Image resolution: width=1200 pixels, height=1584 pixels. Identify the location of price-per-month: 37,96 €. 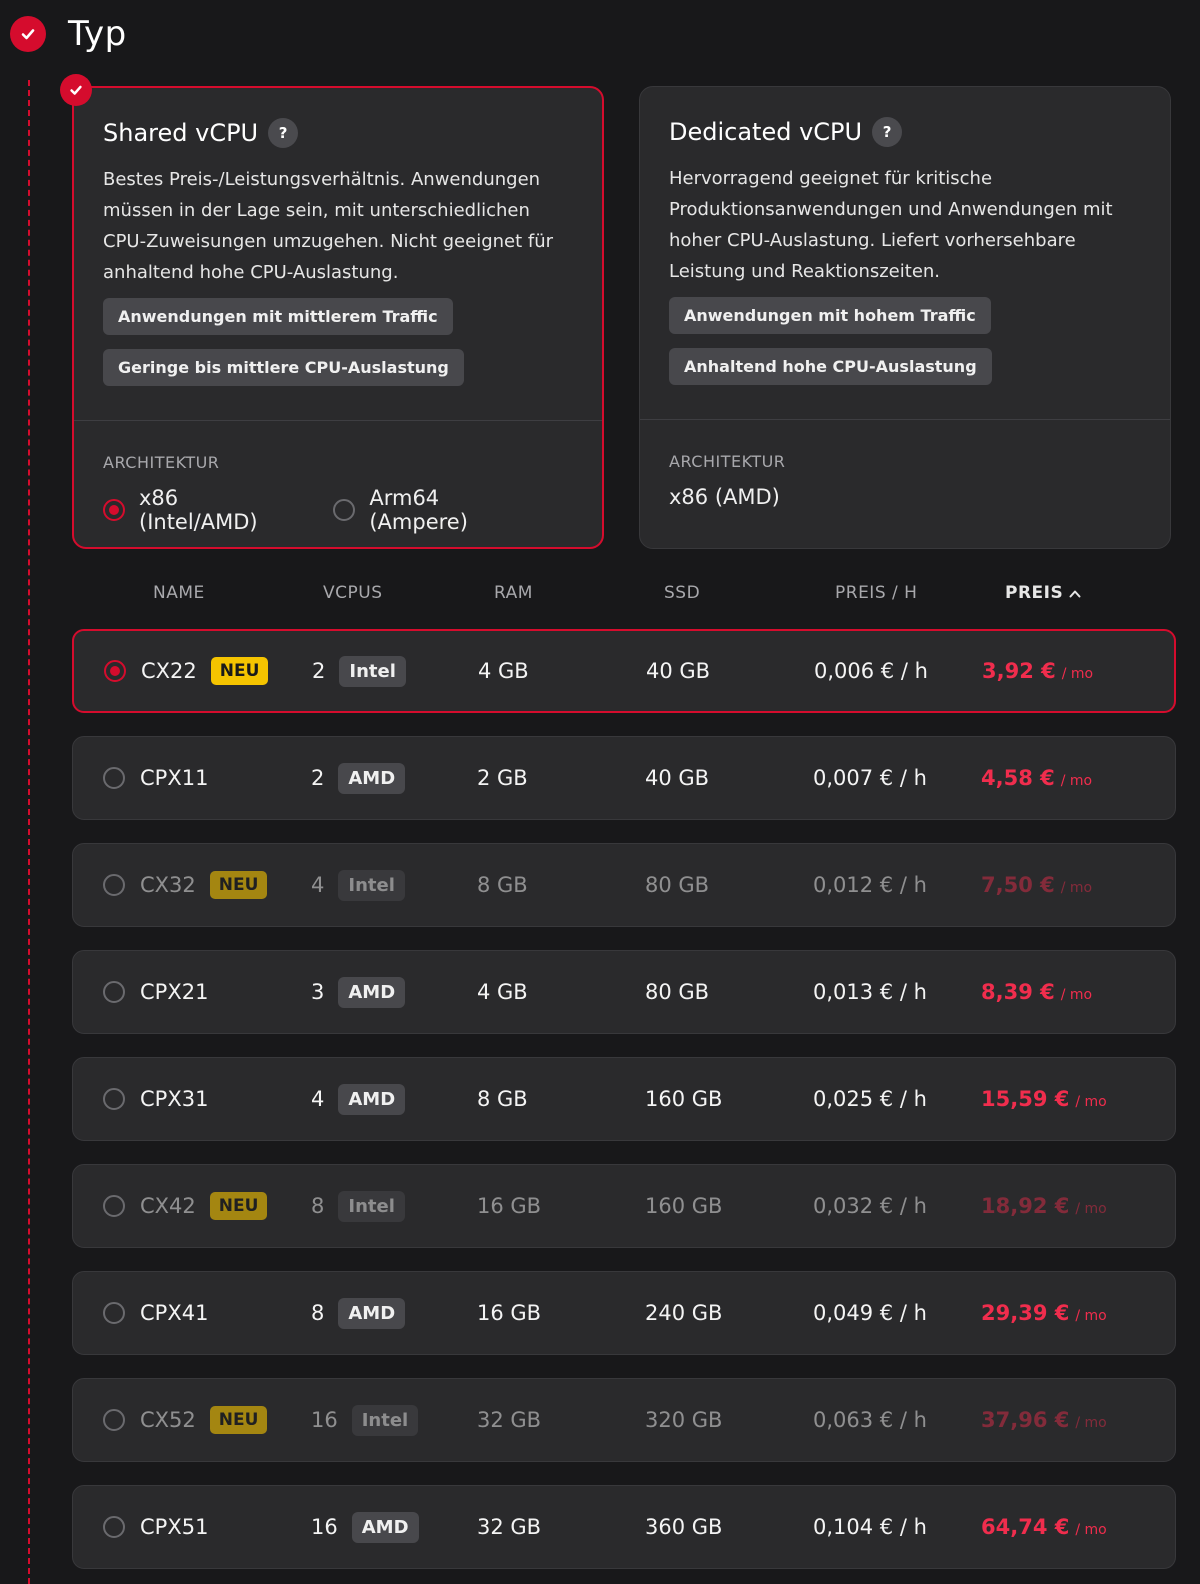
(1025, 1420).